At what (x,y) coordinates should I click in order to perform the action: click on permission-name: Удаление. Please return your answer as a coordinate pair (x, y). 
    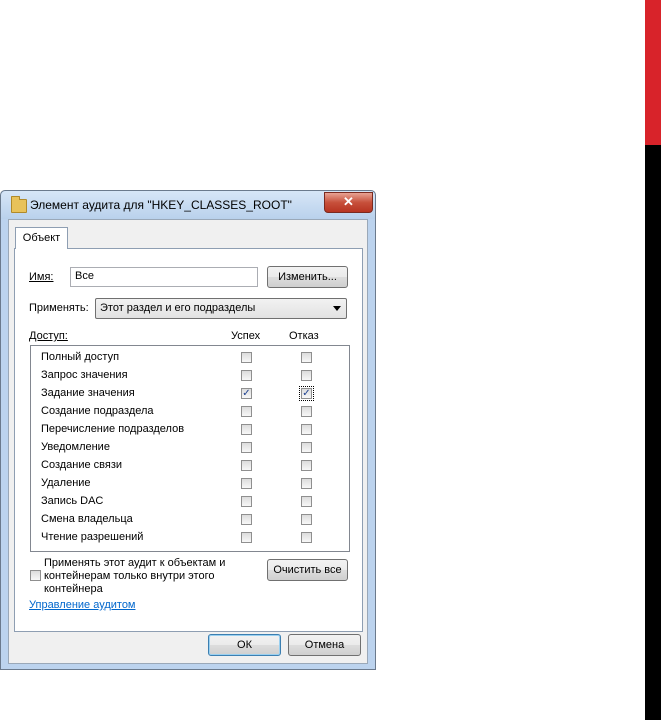
    Looking at the image, I should click on (66, 483).